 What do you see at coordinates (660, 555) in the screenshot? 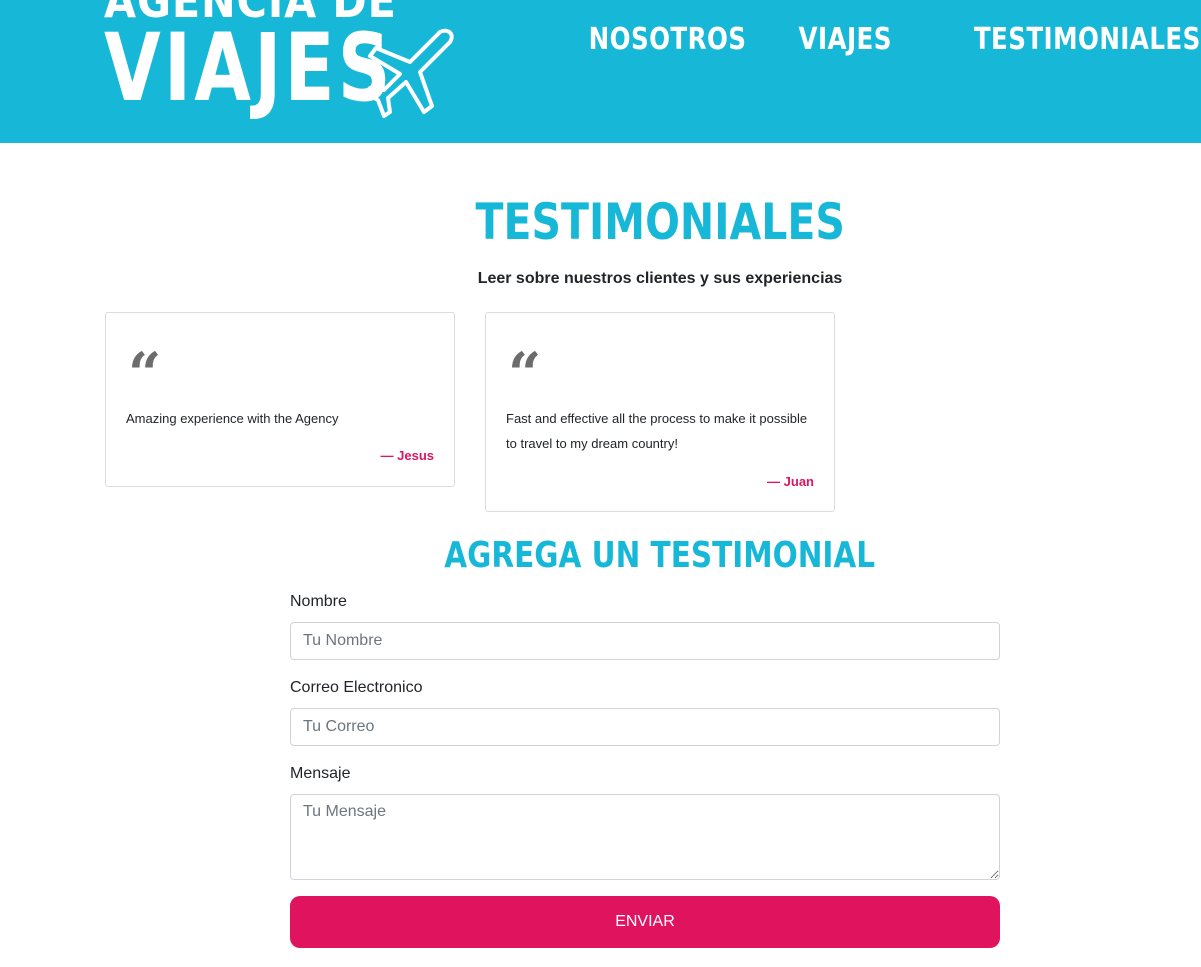
I see `form-title: AGREGA UN TESTIMONIAL` at bounding box center [660, 555].